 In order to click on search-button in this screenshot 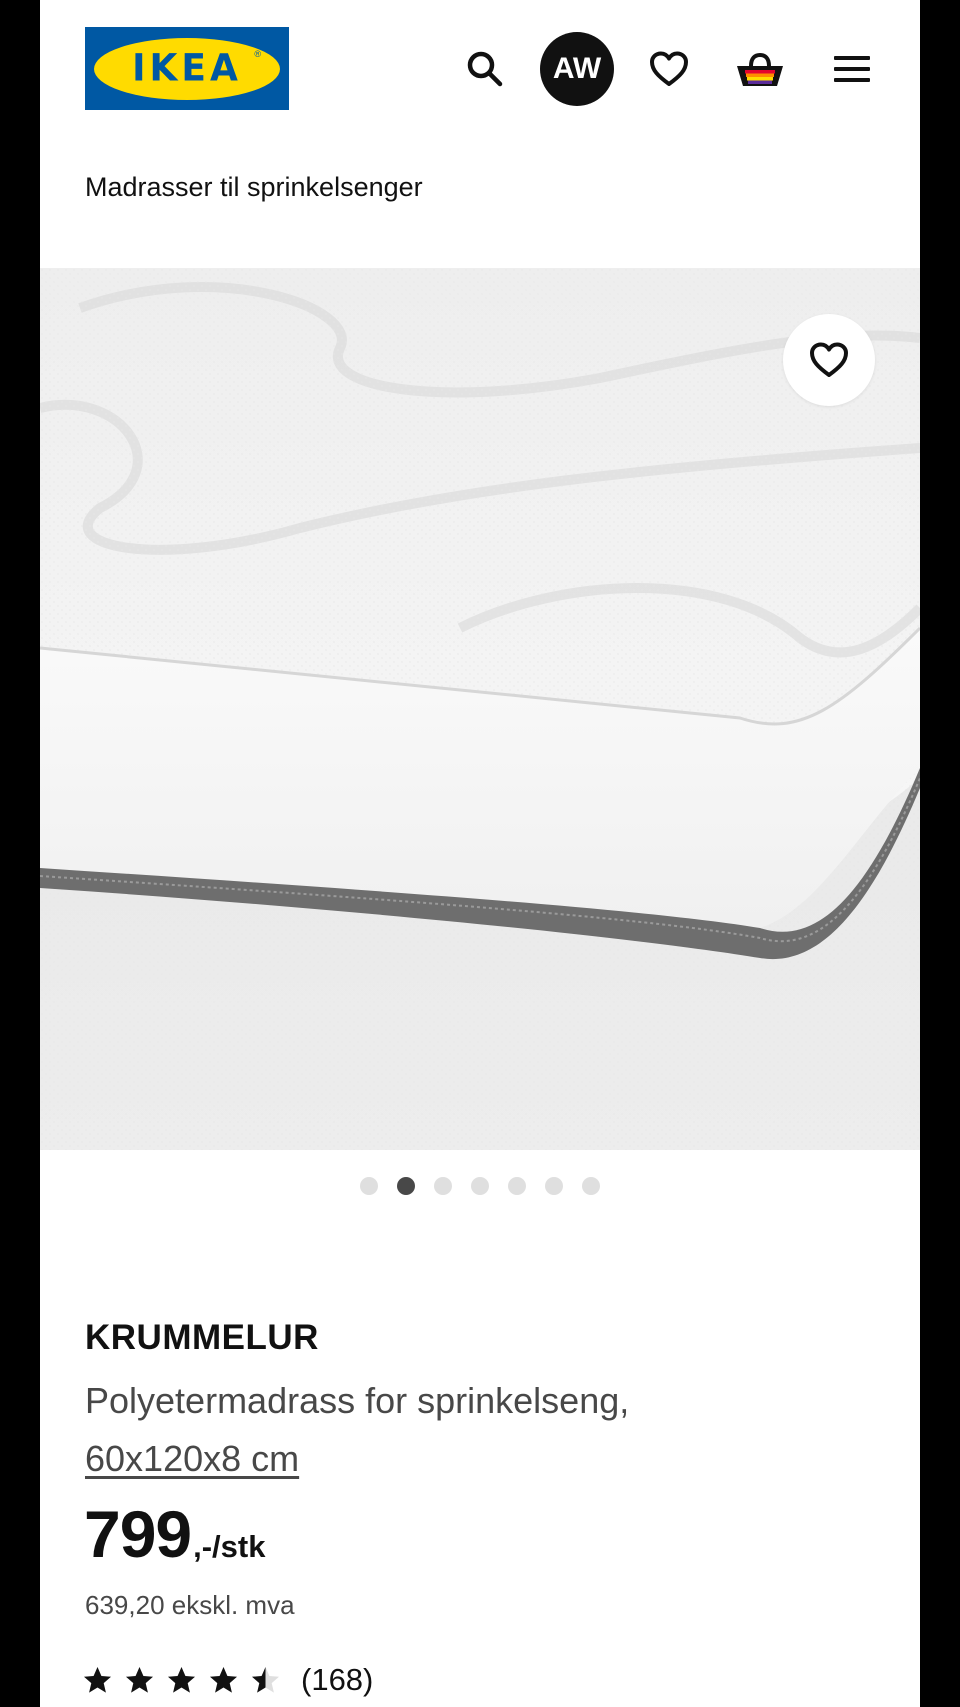, I will do `click(485, 69)`.